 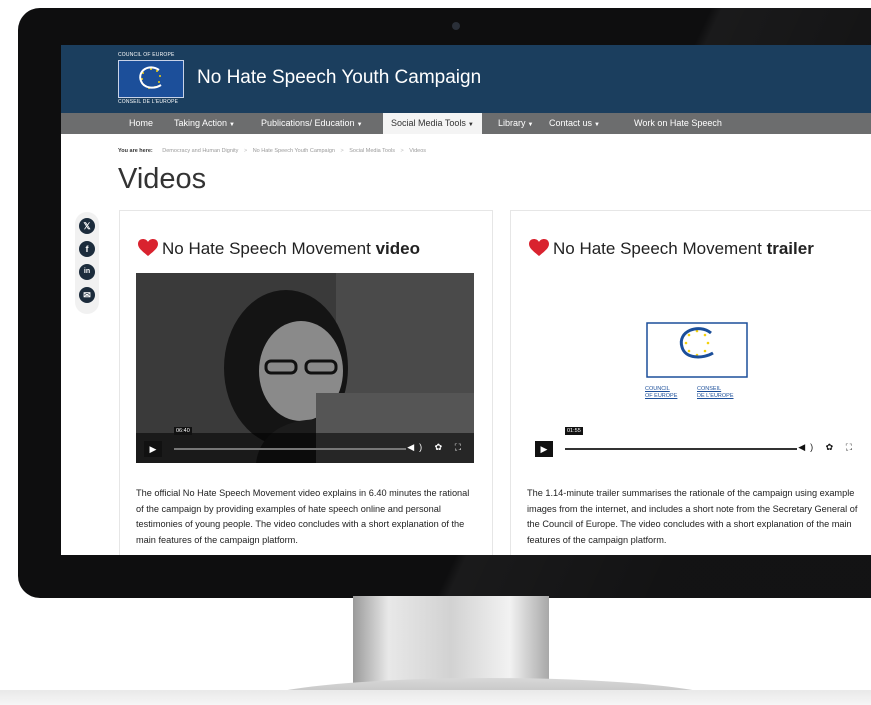 What do you see at coordinates (279, 249) in the screenshot?
I see `card-title: No Hate Speech Movement video` at bounding box center [279, 249].